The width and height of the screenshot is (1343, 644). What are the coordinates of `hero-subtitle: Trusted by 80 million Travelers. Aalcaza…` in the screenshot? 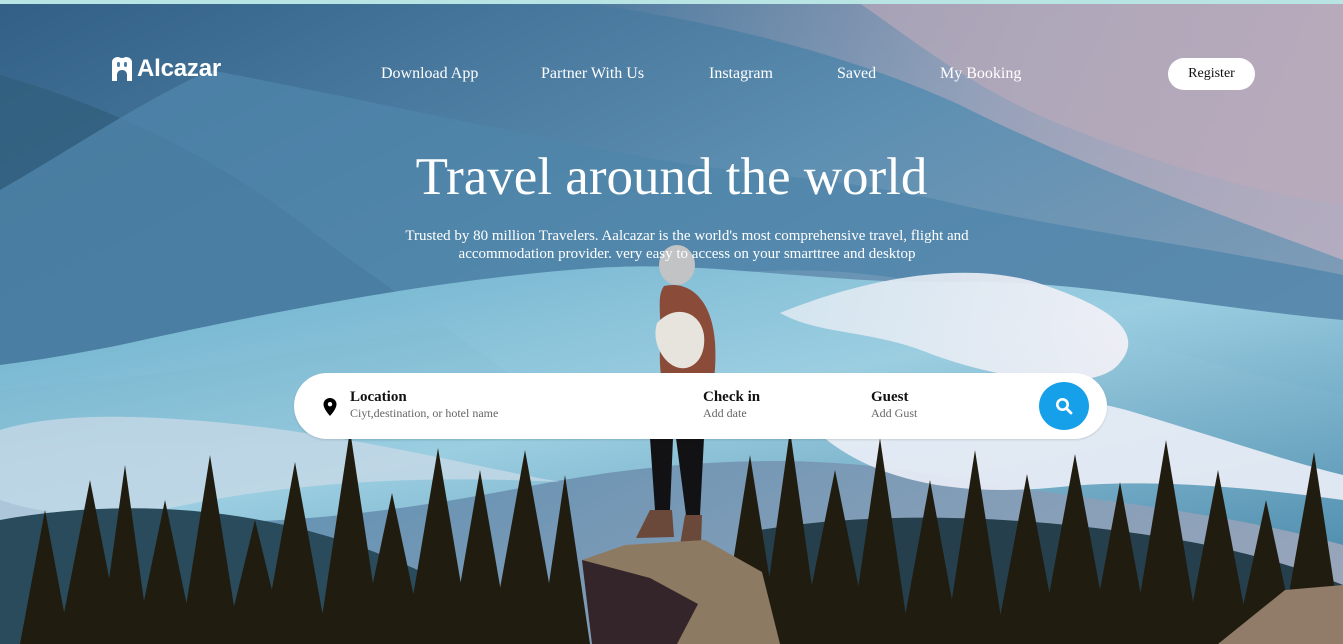 It's located at (687, 245).